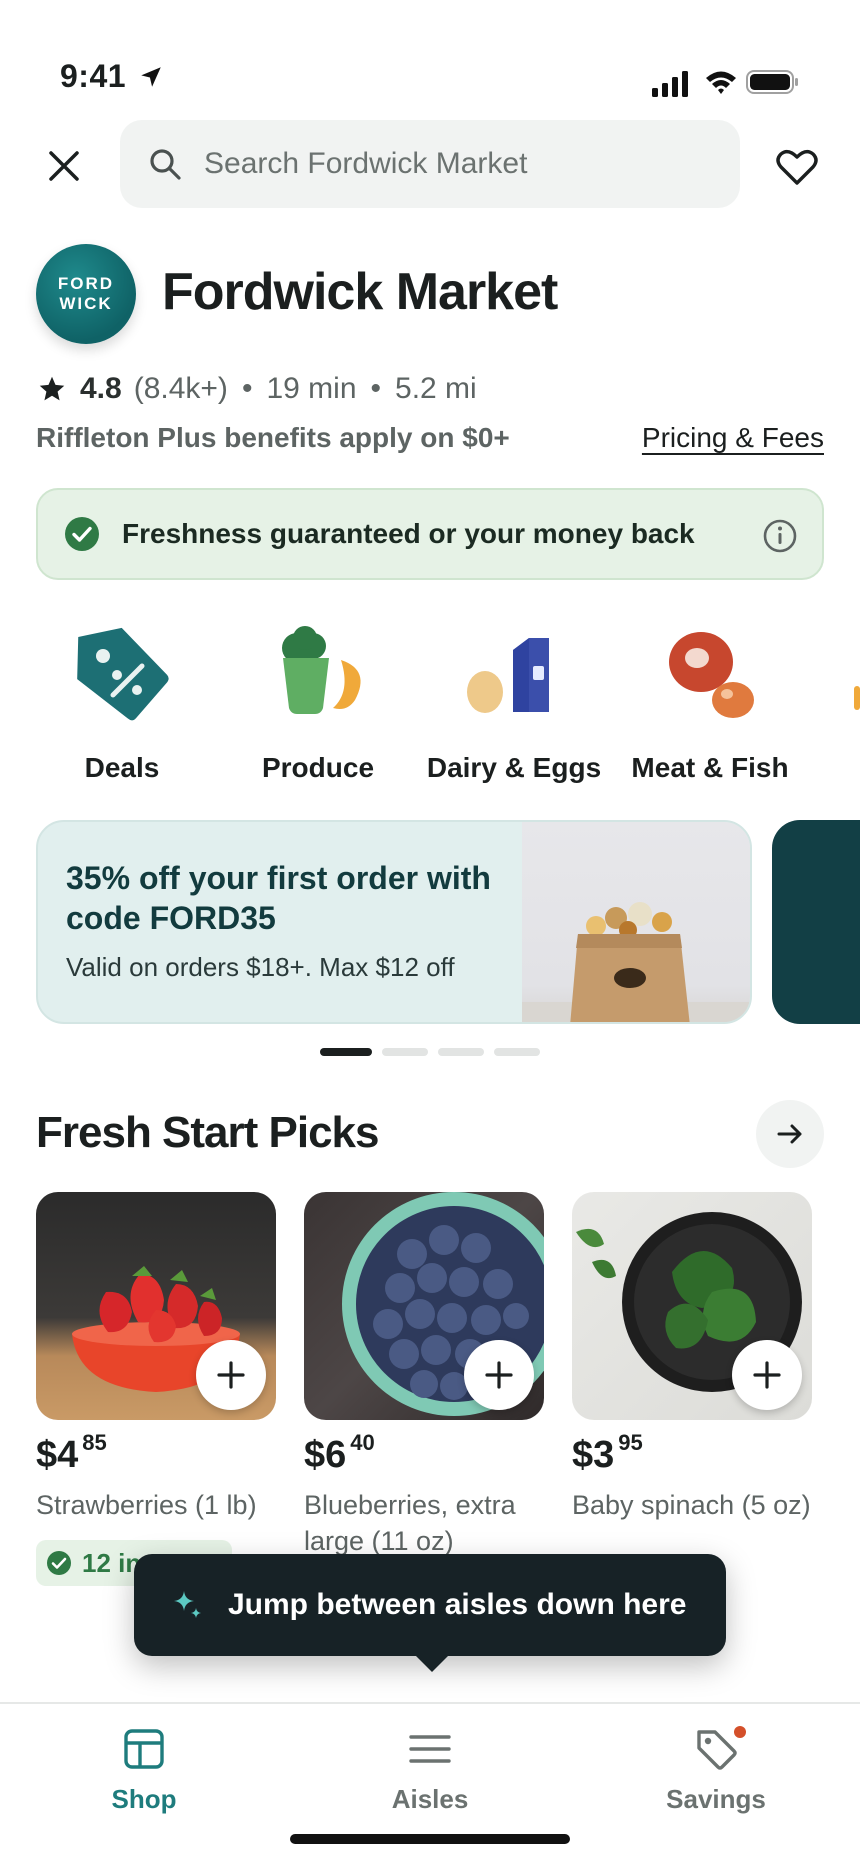 Image resolution: width=860 pixels, height=1864 pixels. Describe the element at coordinates (430, 55) in the screenshot. I see `status-bar: 9:41` at that location.